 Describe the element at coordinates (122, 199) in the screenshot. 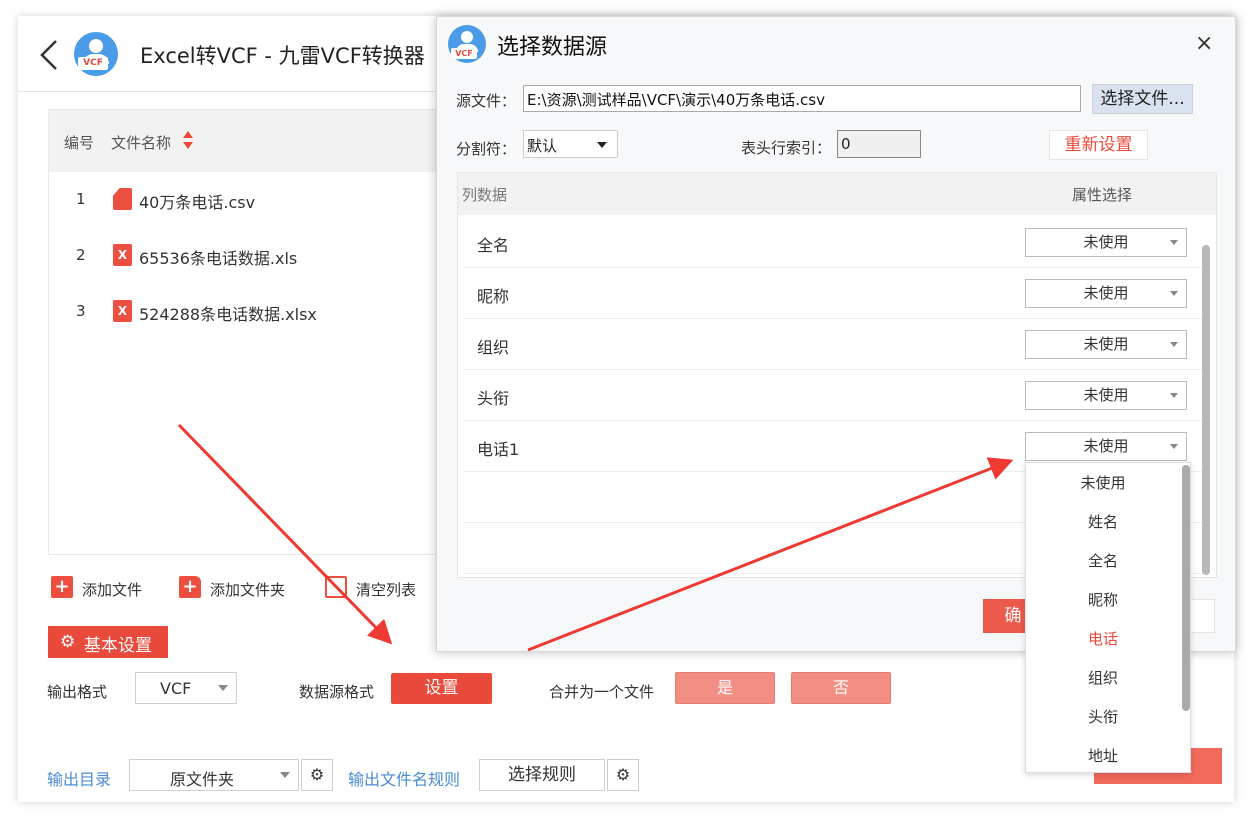

I see `csv-file-icon` at that location.